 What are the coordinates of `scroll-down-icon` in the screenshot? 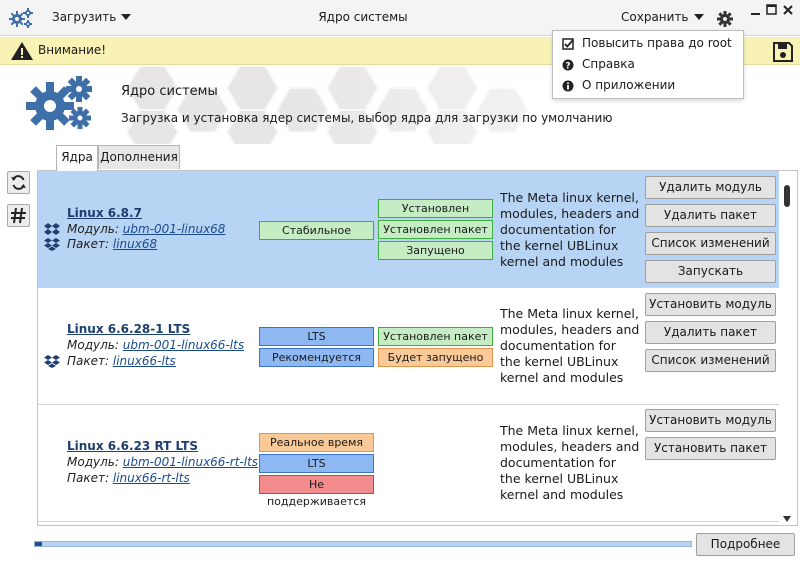 It's located at (787, 519).